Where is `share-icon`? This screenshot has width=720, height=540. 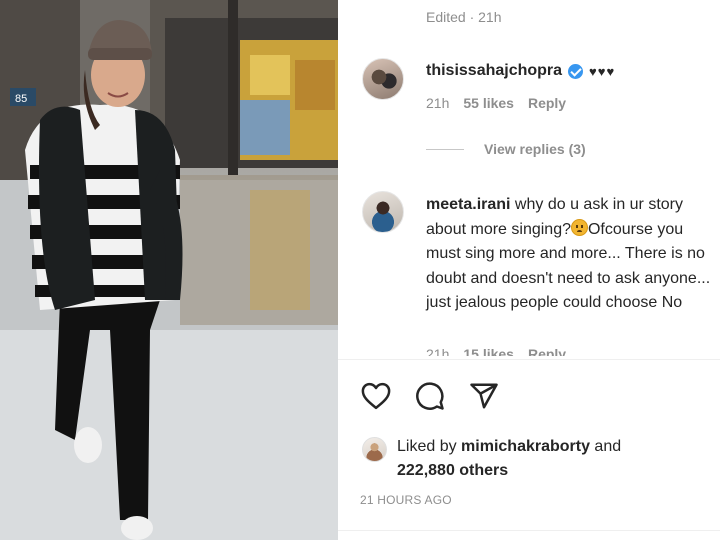
share-icon is located at coordinates (484, 396).